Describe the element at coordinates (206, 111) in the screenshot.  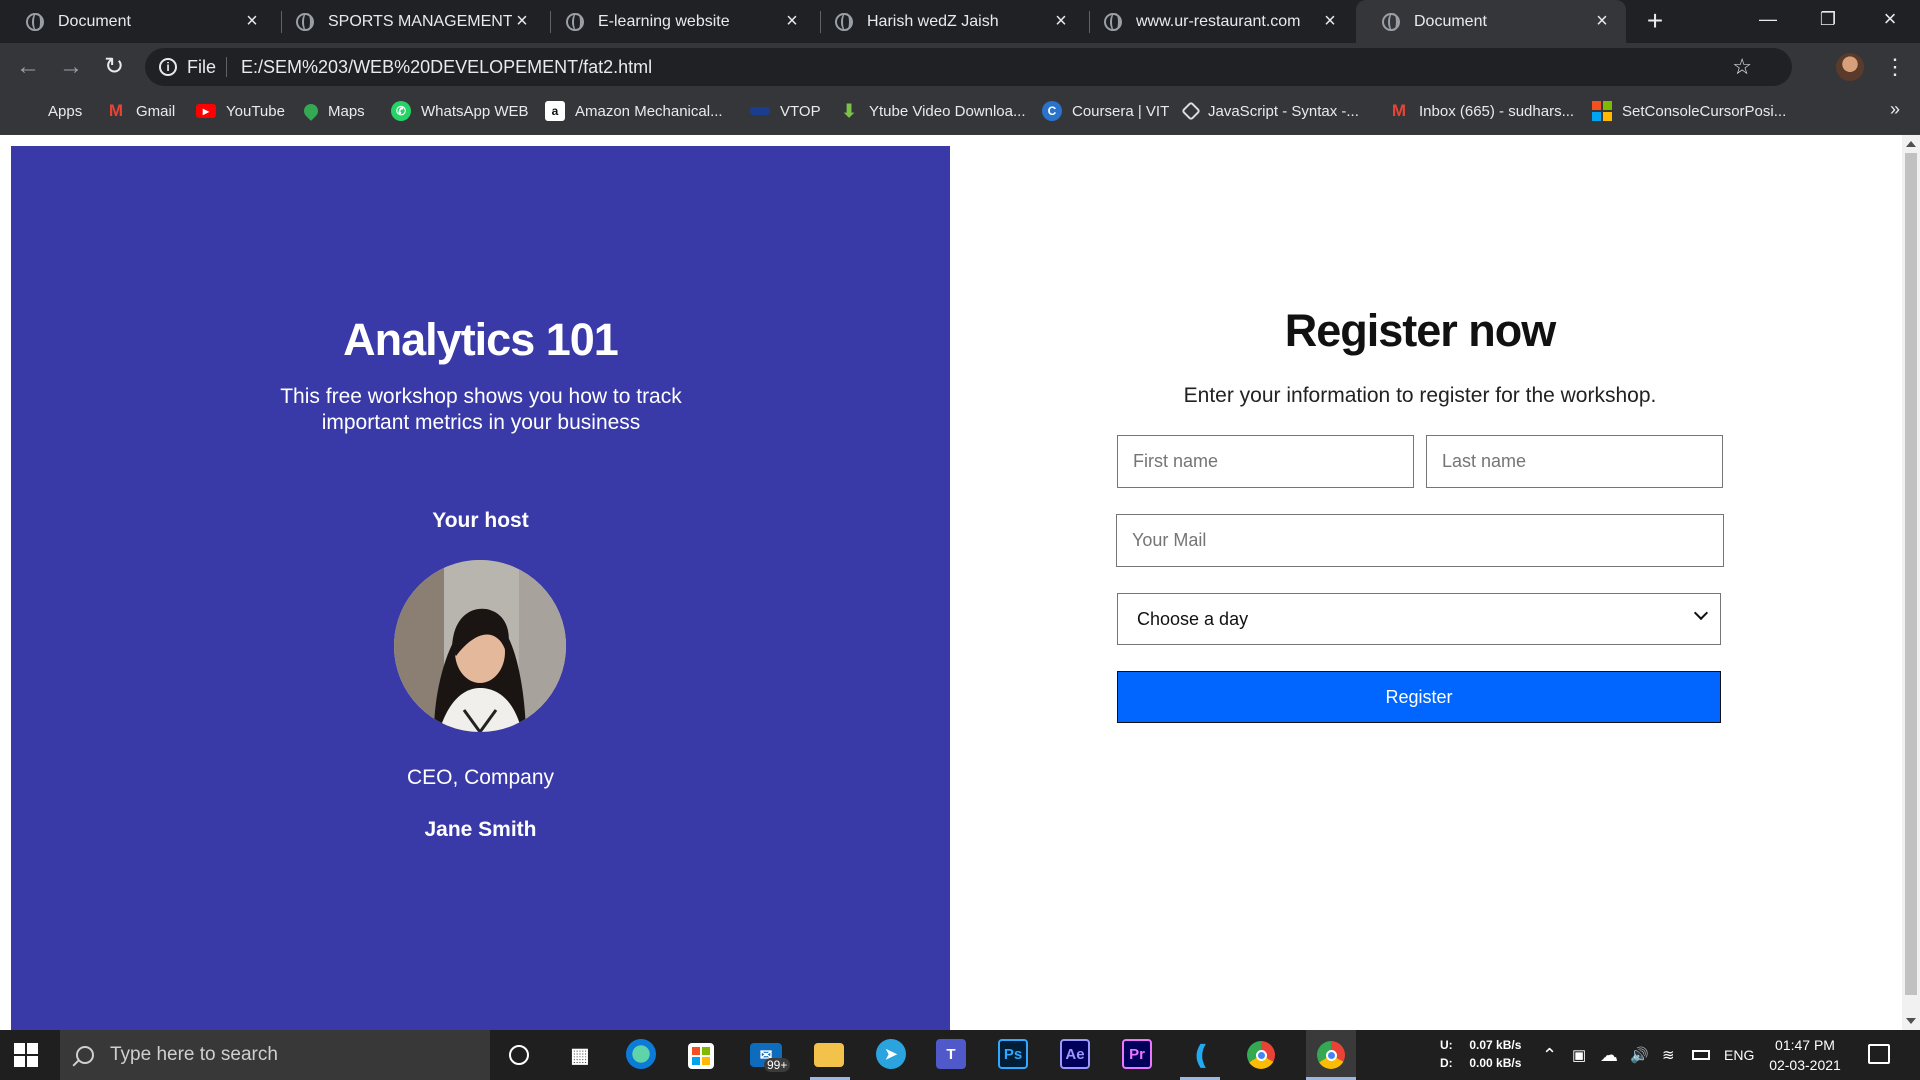
I see `youtube-icon: ▶` at that location.